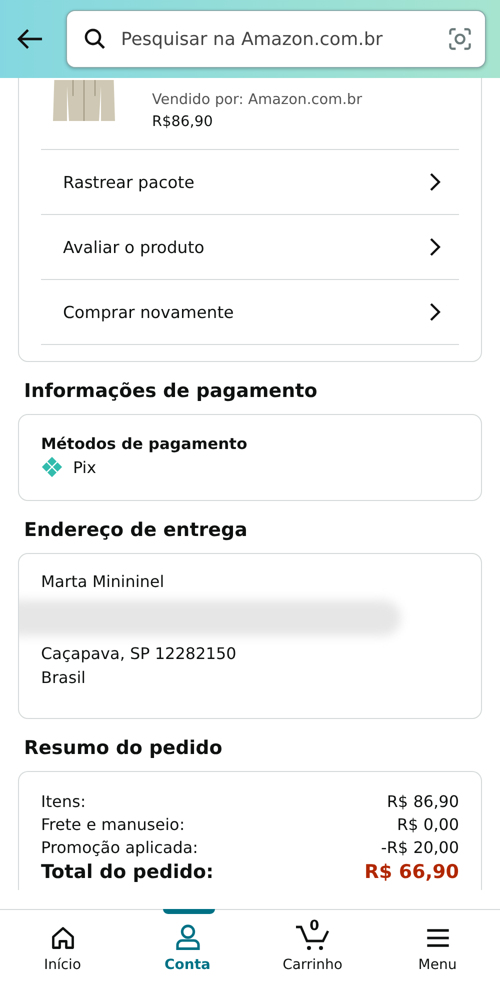 This screenshot has height=983, width=500. What do you see at coordinates (103, 582) in the screenshot?
I see `address-line: Marta Minininel` at bounding box center [103, 582].